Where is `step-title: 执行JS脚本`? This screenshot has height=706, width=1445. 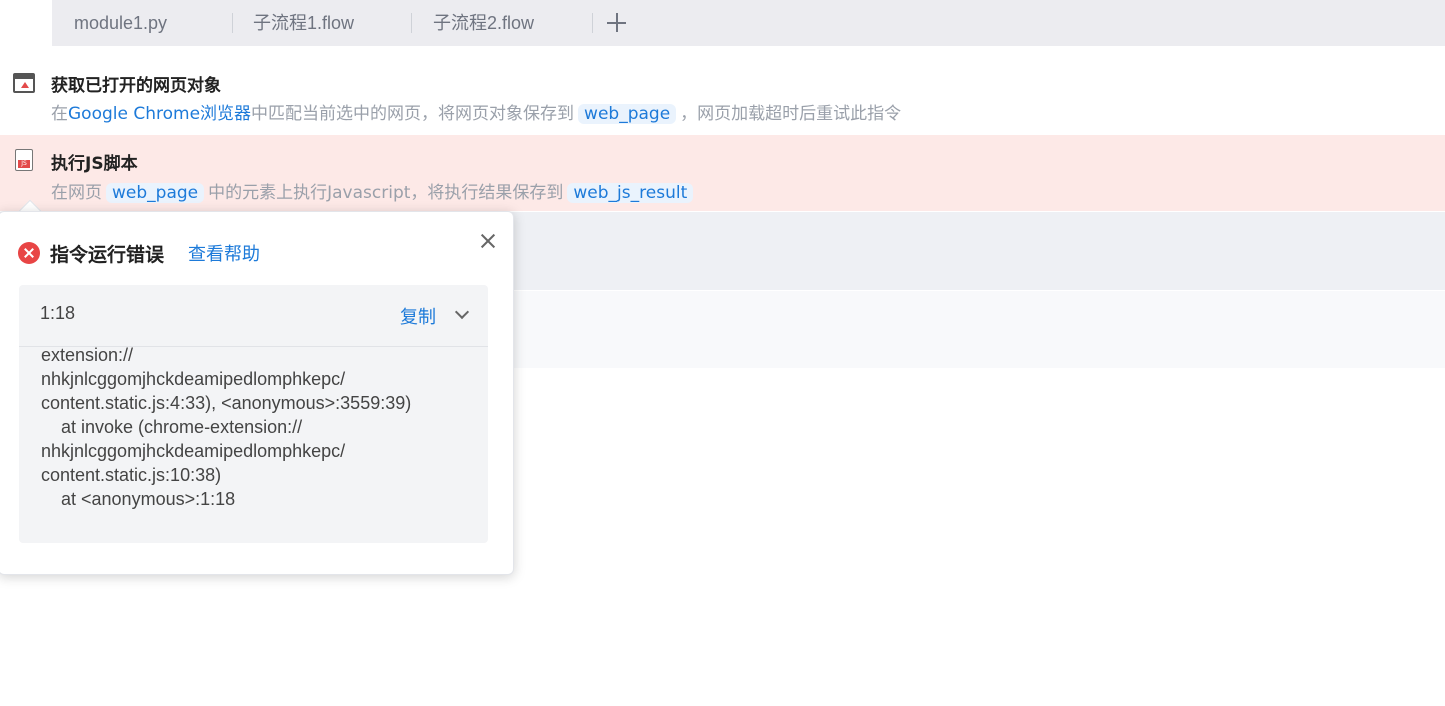
step-title: 执行JS脚本 is located at coordinates (94, 164).